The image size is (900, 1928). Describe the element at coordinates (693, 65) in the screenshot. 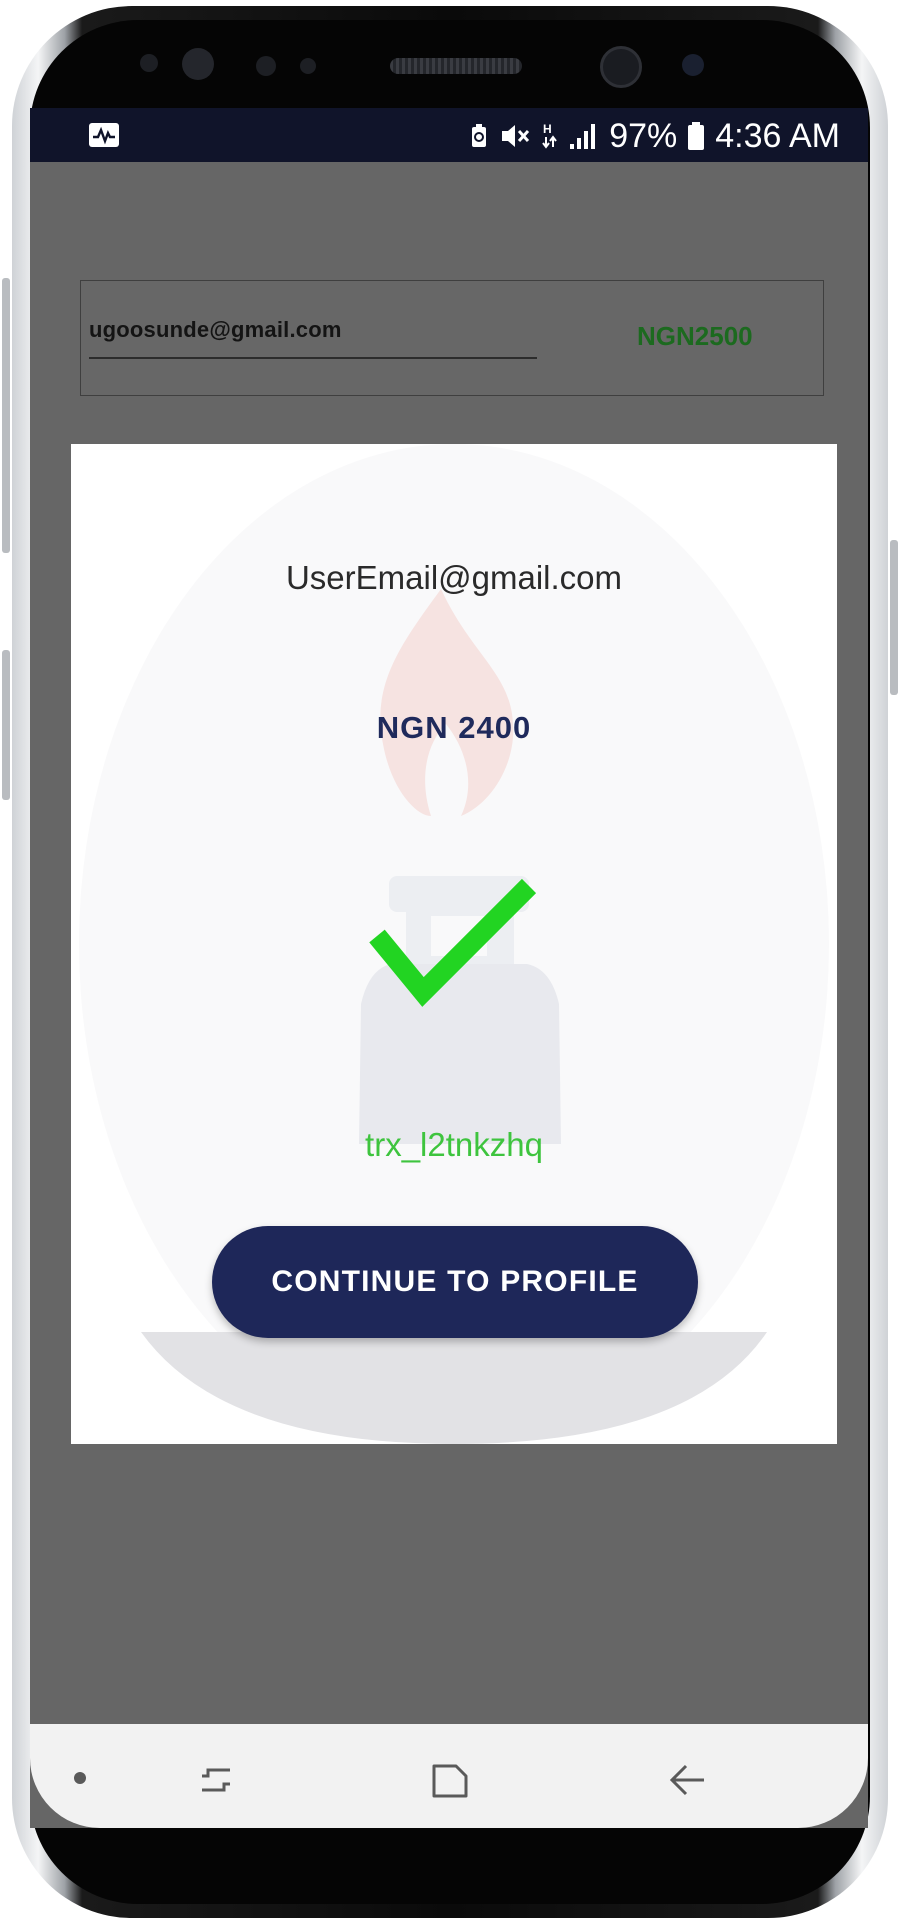

I see `iris-camera` at that location.